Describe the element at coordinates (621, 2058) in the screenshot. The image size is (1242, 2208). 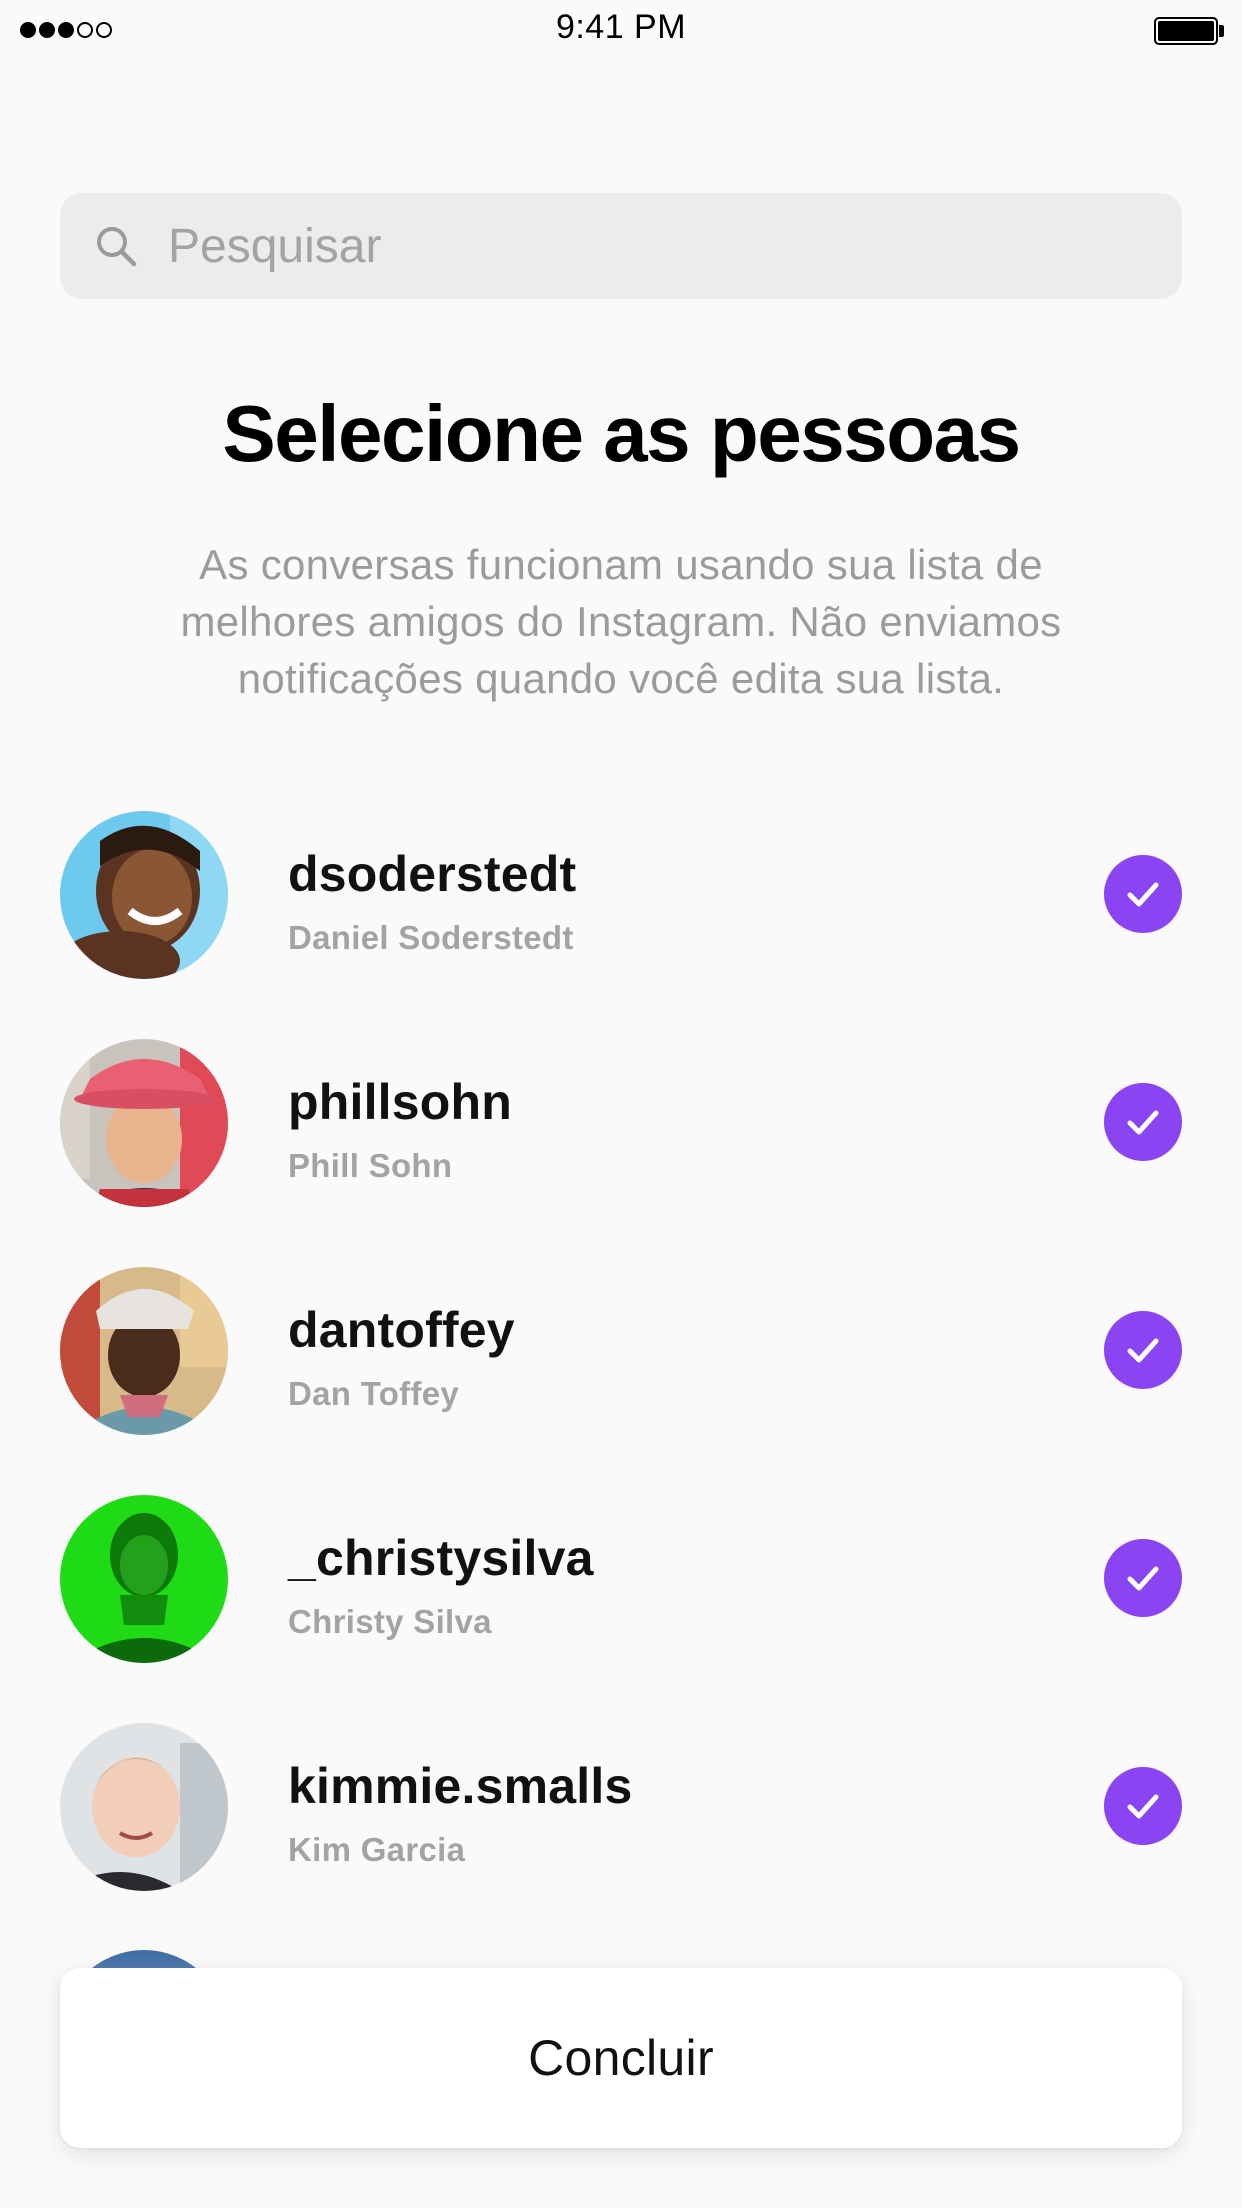
I see `done-button: Concluir` at that location.